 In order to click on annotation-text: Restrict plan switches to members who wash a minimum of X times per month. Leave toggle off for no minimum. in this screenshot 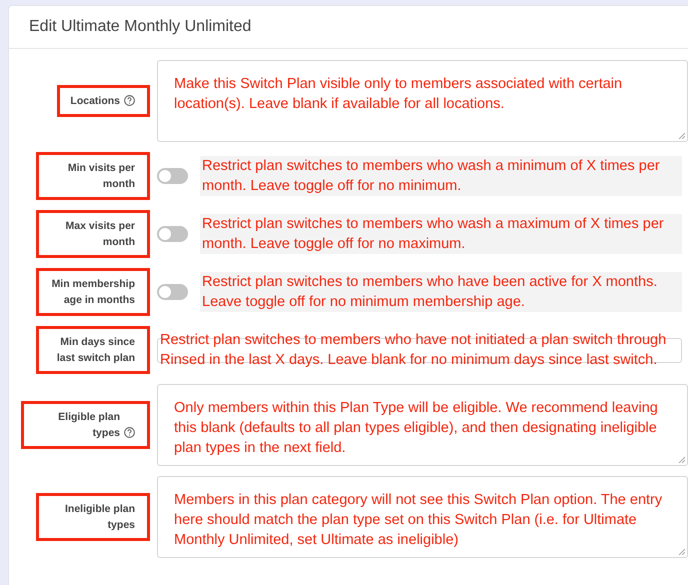, I will do `click(441, 176)`.